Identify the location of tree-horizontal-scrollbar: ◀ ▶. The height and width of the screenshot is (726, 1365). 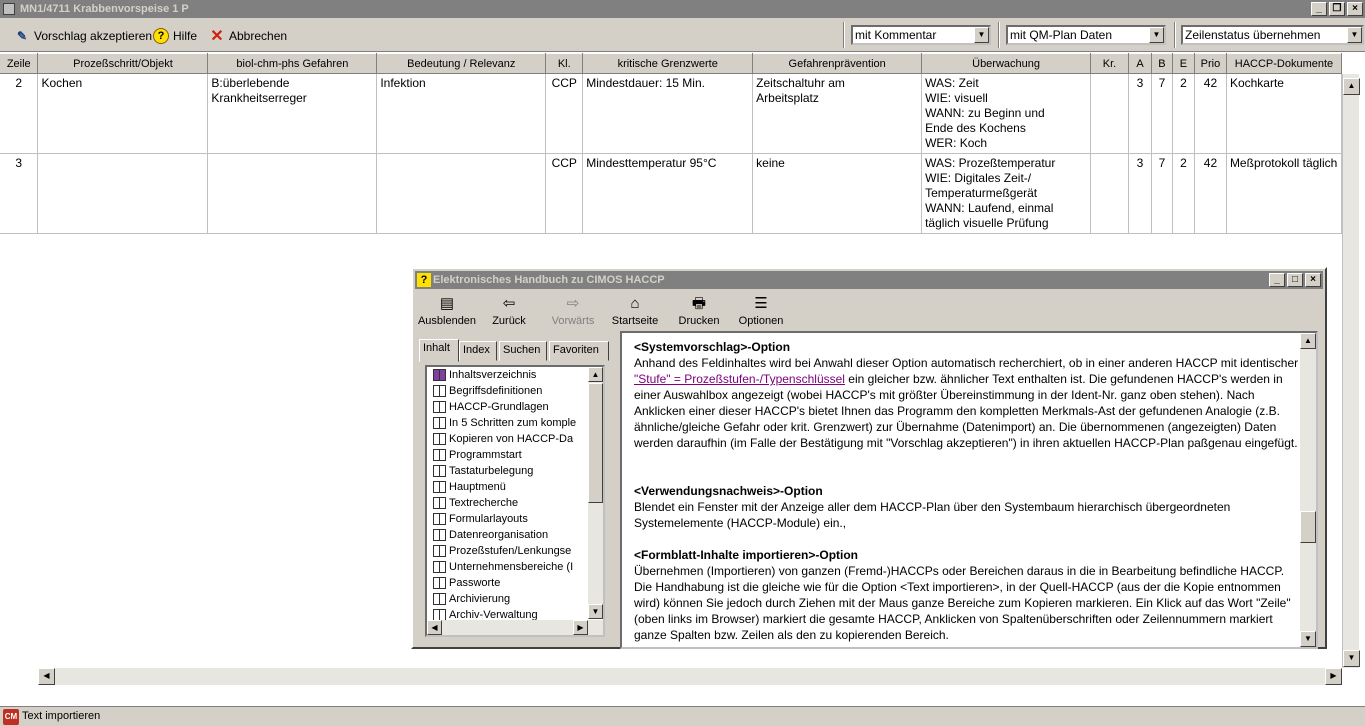
(515, 627).